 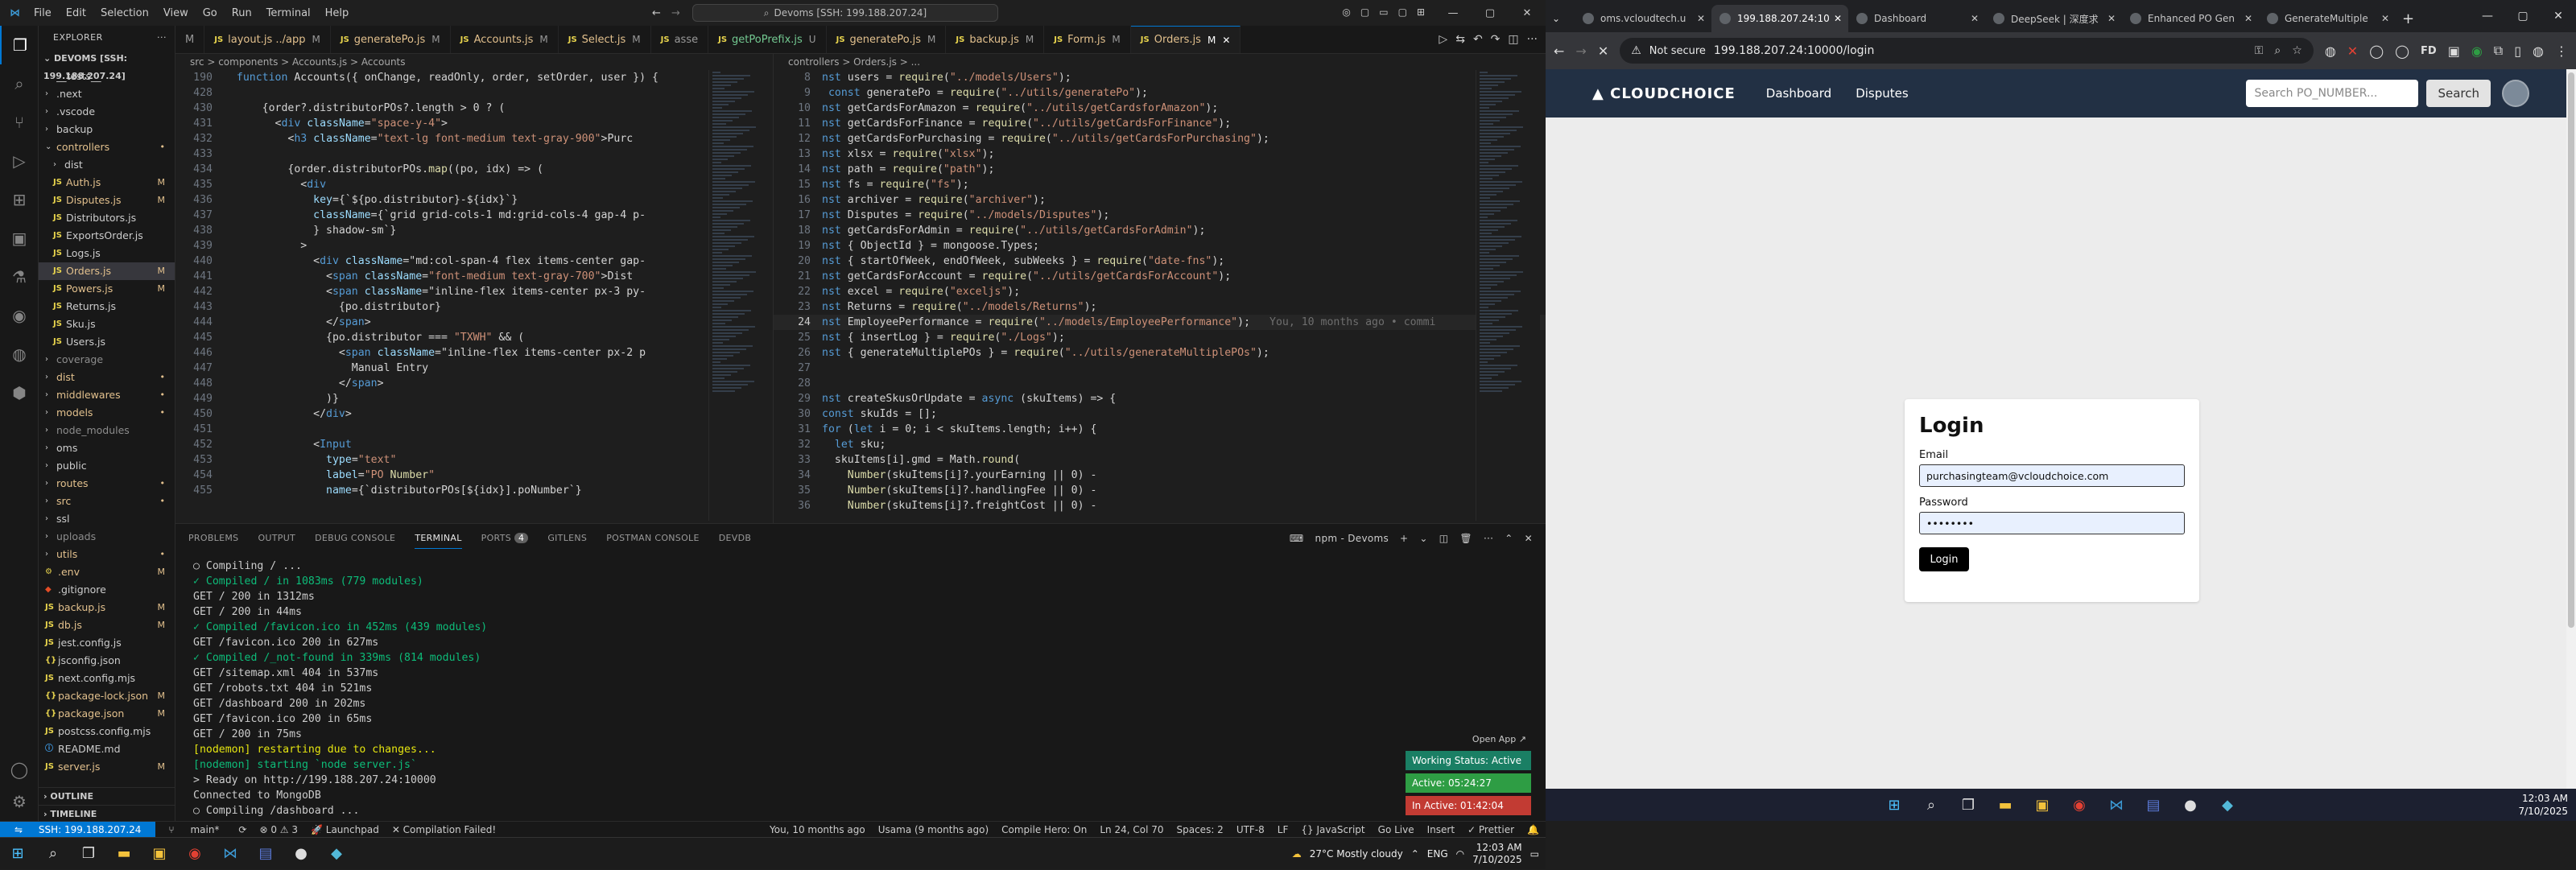 I want to click on browser-tab: oms.vcloudtech.u ✕, so click(x=1643, y=18).